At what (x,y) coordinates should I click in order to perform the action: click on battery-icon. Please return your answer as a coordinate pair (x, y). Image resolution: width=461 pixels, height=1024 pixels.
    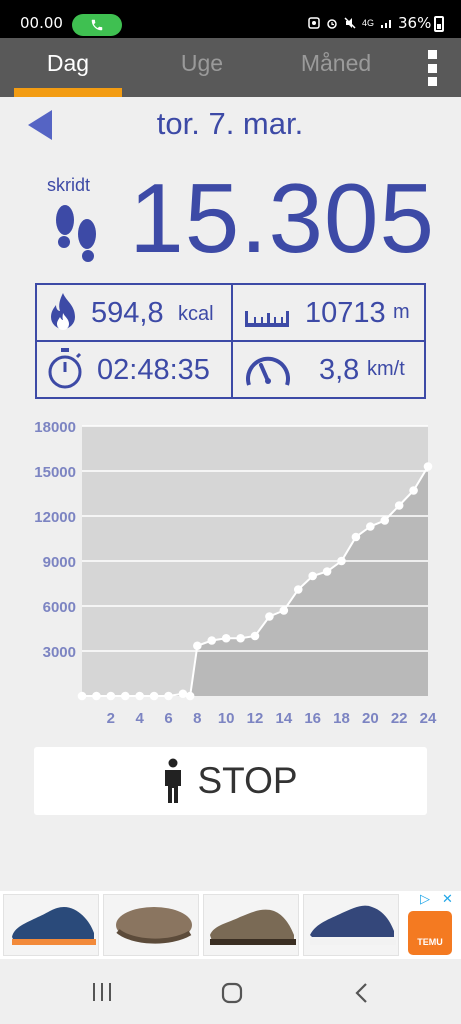
    Looking at the image, I should click on (439, 24).